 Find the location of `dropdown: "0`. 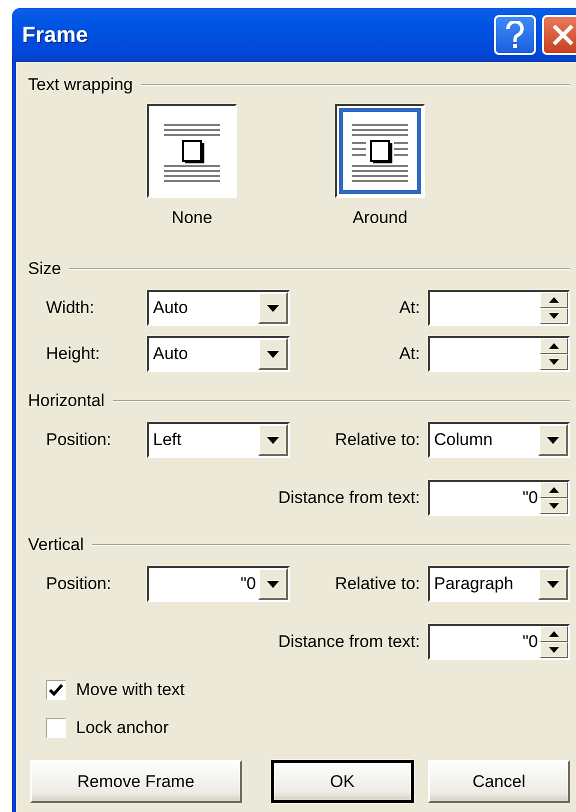

dropdown: "0 is located at coordinates (218, 584).